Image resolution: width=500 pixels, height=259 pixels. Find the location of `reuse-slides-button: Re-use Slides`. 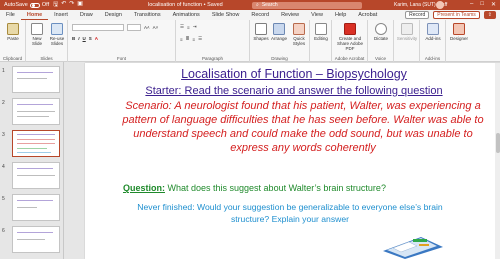

reuse-slides-button: Re-use Slides is located at coordinates (57, 34).